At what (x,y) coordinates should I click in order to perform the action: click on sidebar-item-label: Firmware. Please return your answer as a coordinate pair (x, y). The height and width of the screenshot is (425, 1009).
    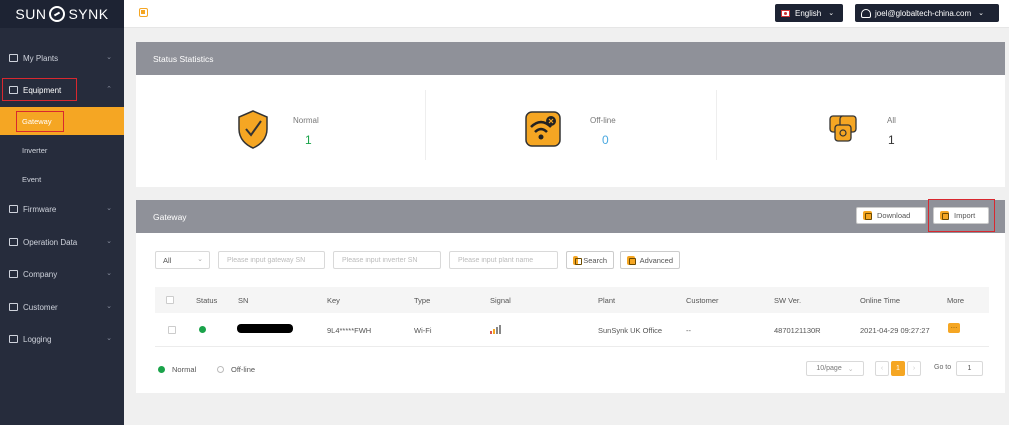
    Looking at the image, I should click on (40, 209).